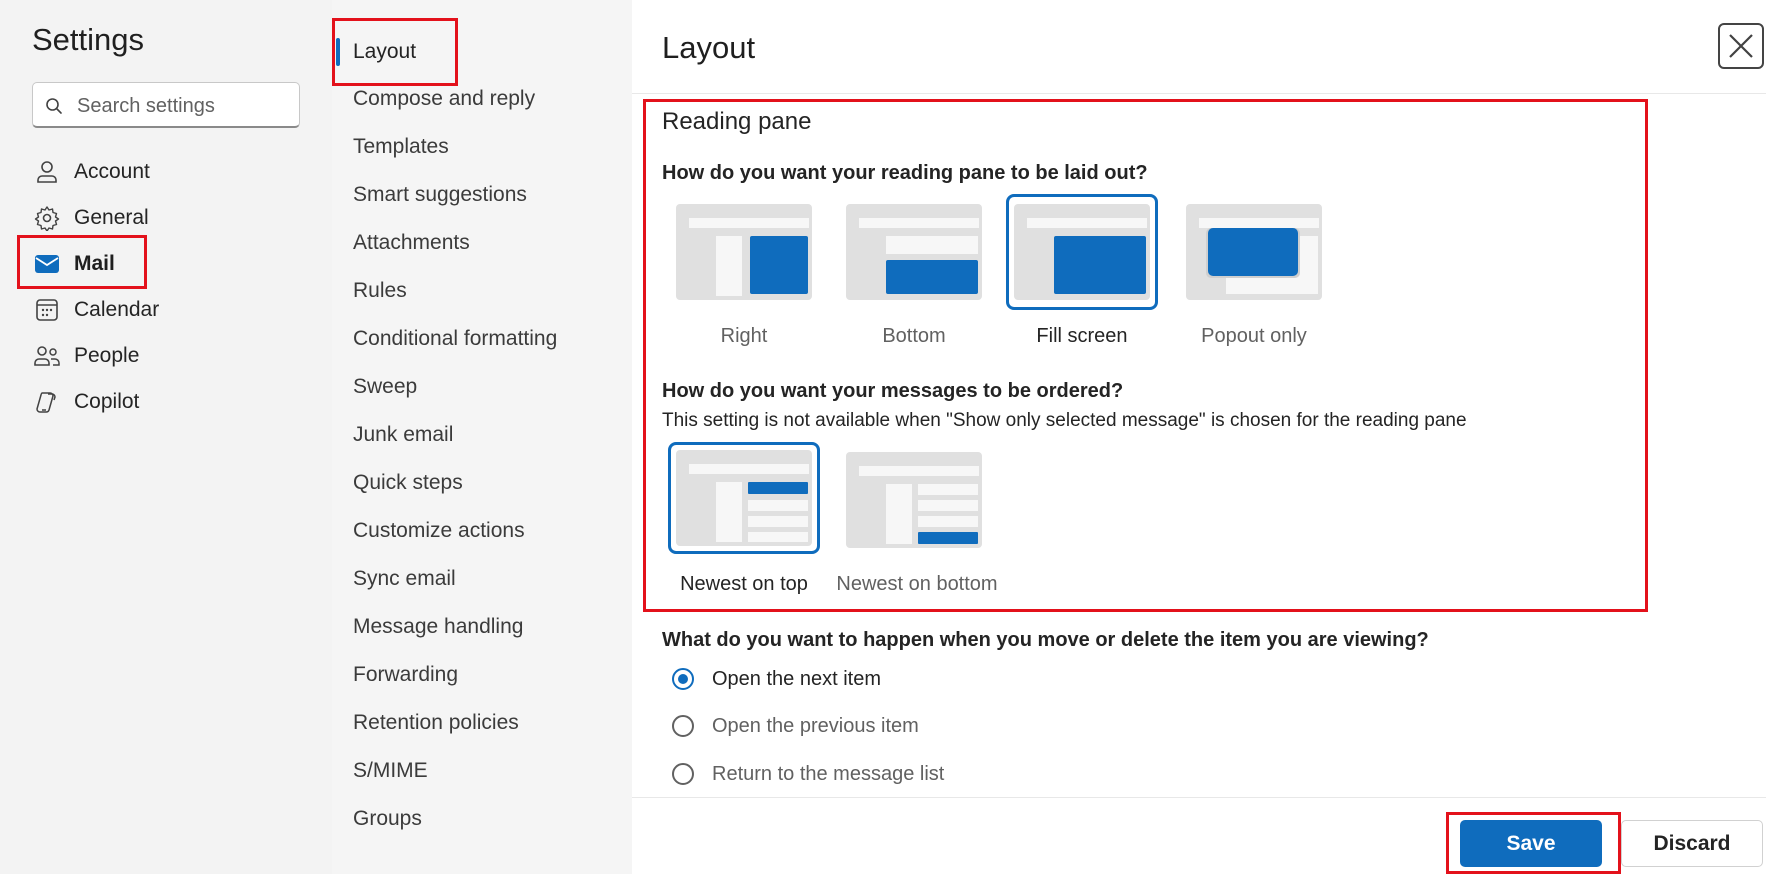  I want to click on footer-divider, so click(1199, 797).